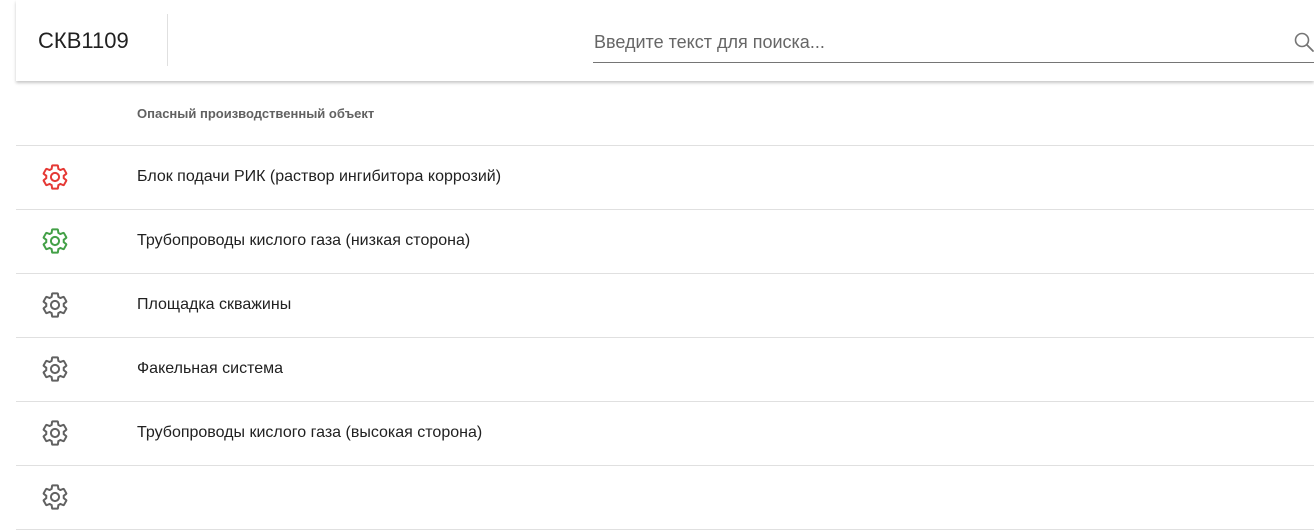 This screenshot has width=1314, height=530. What do you see at coordinates (1303, 42) in the screenshot?
I see `search-icon` at bounding box center [1303, 42].